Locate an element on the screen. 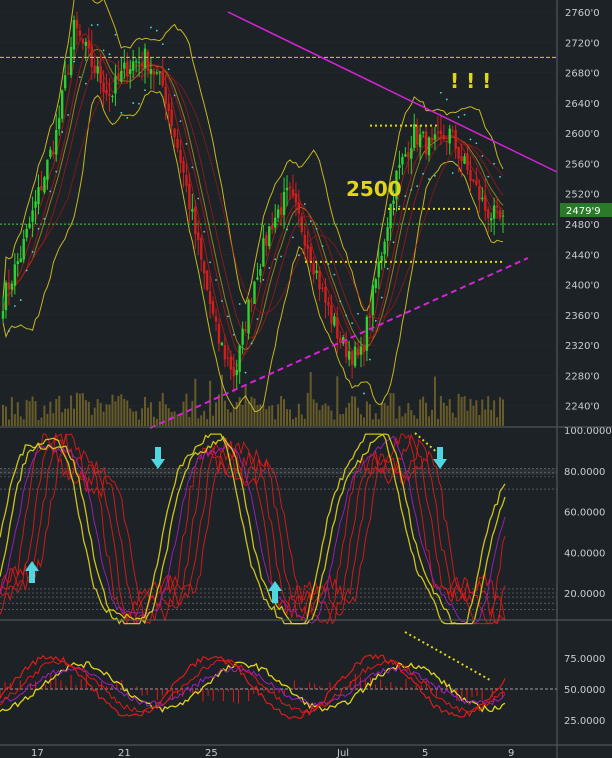  price-tick-label: 2440'0 is located at coordinates (582, 255).